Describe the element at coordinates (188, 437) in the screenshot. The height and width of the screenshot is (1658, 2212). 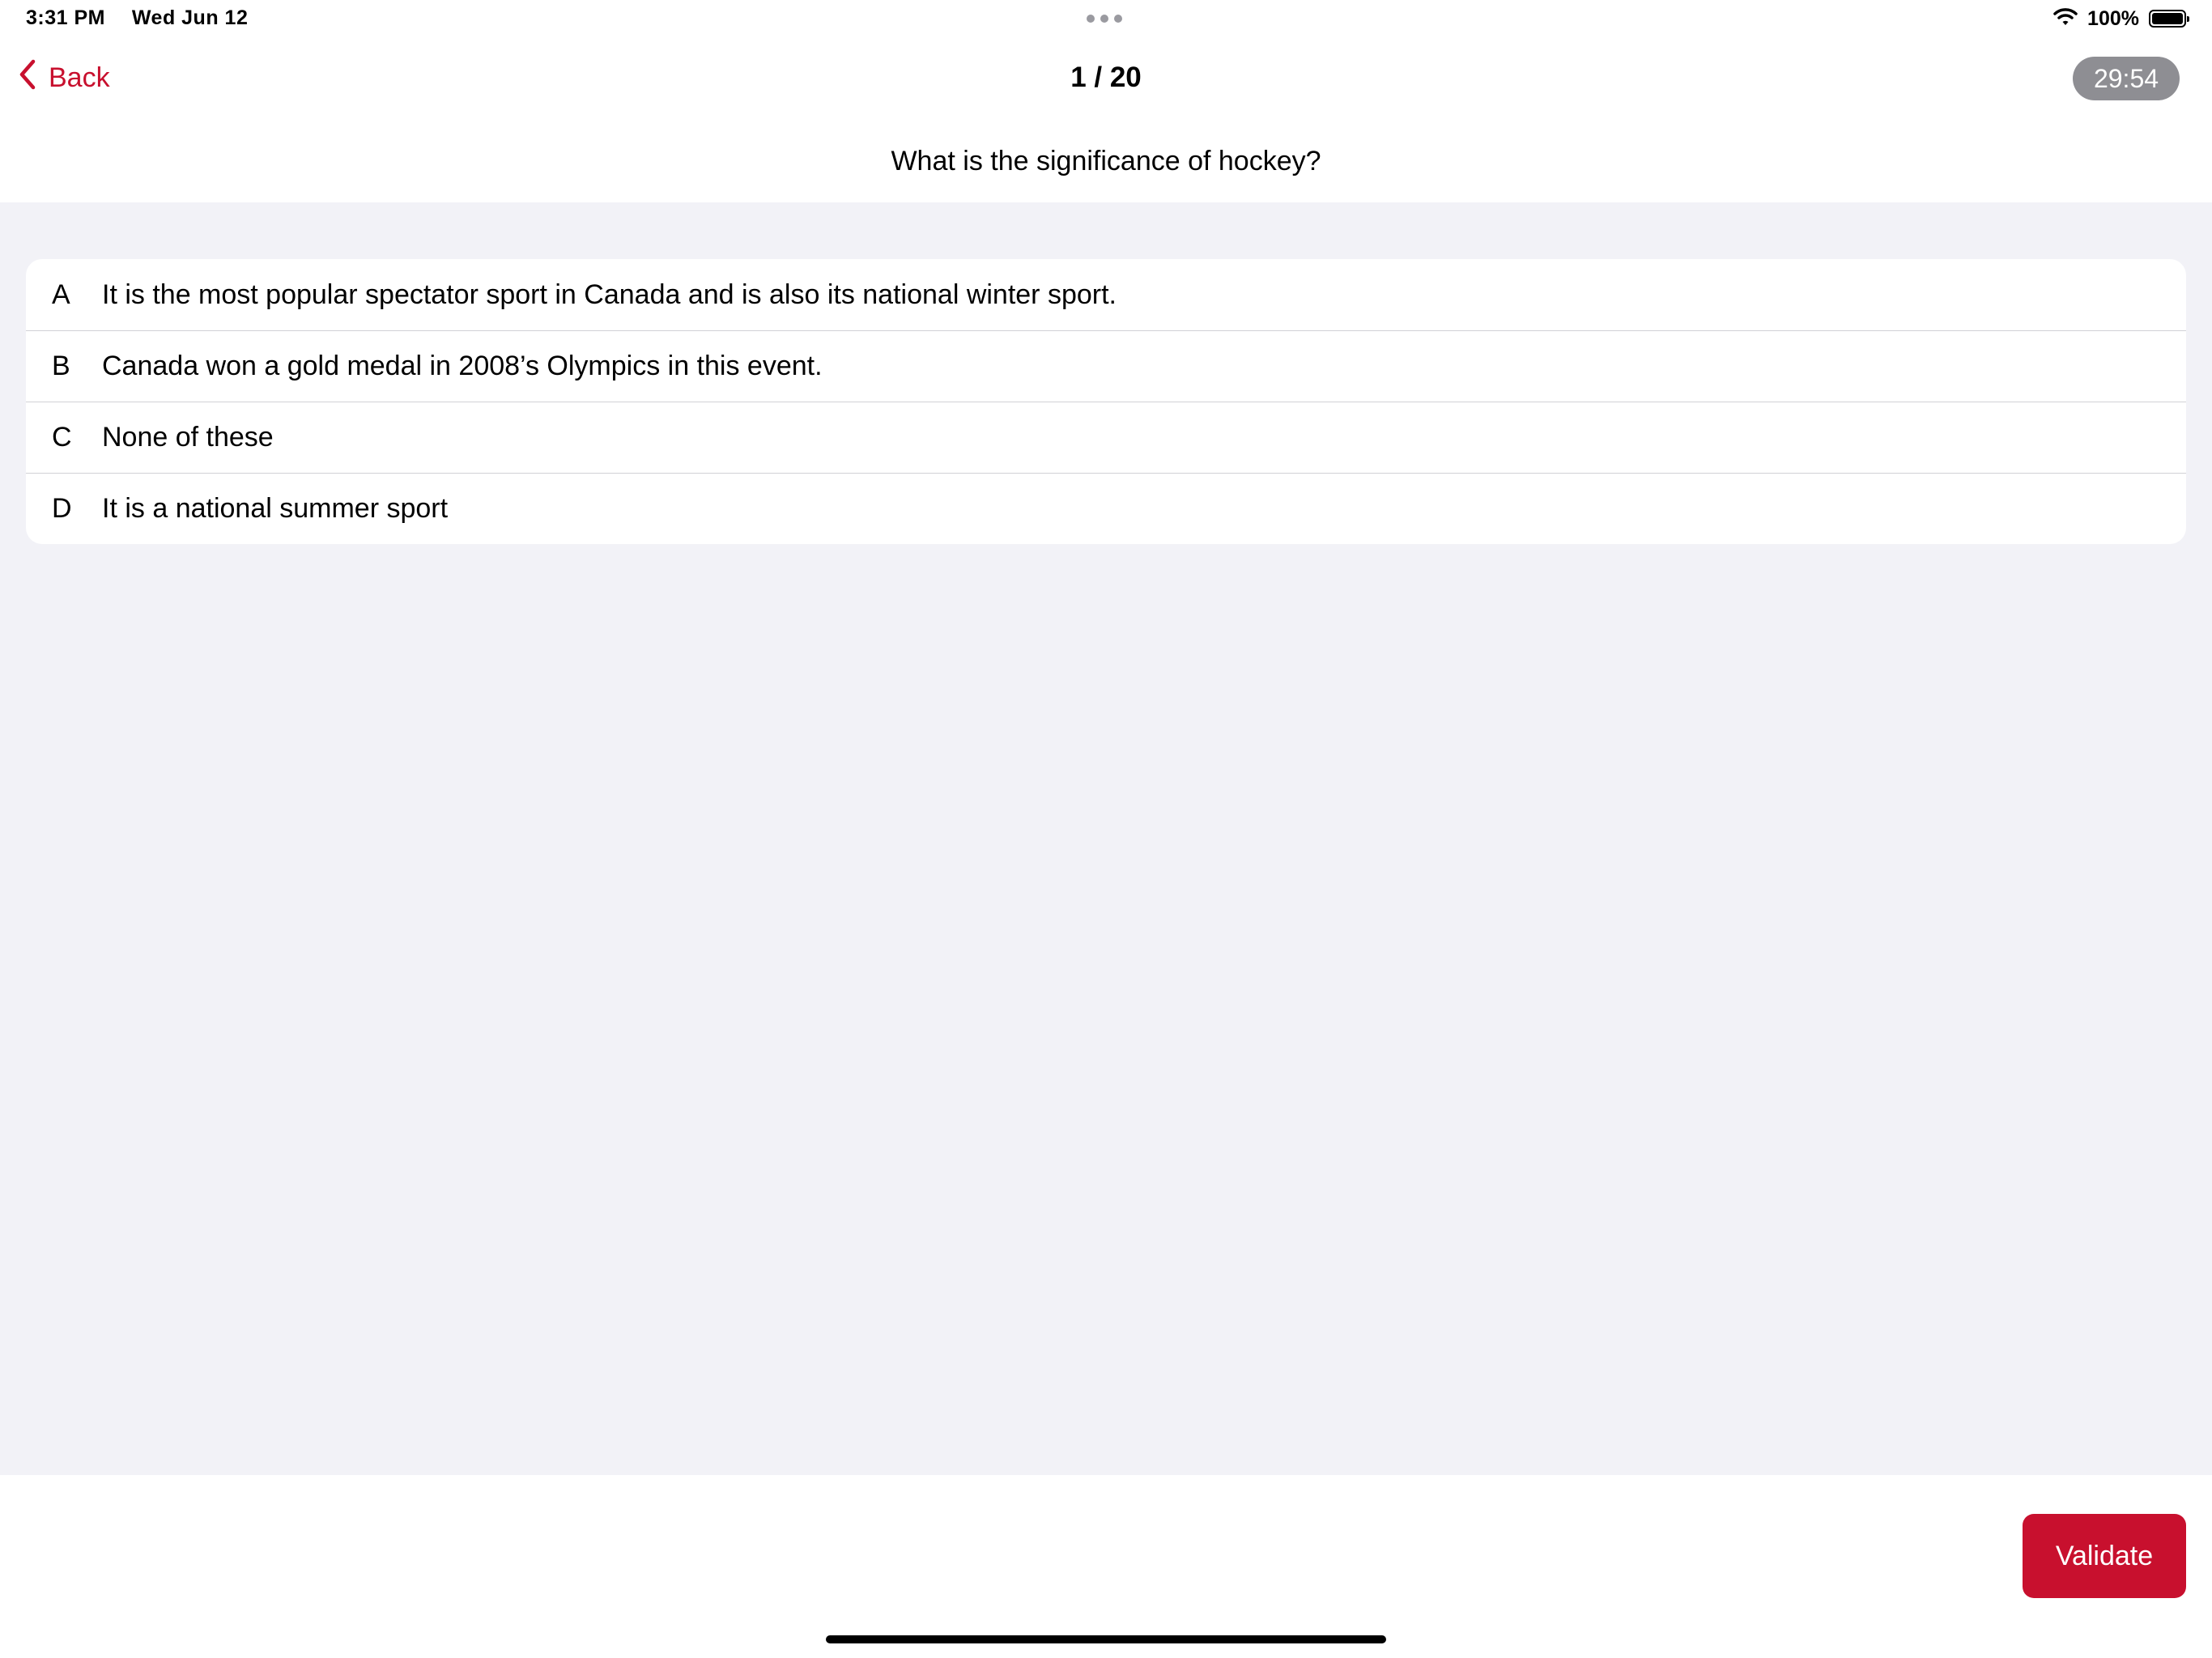
I see `answer-text: None of these` at that location.